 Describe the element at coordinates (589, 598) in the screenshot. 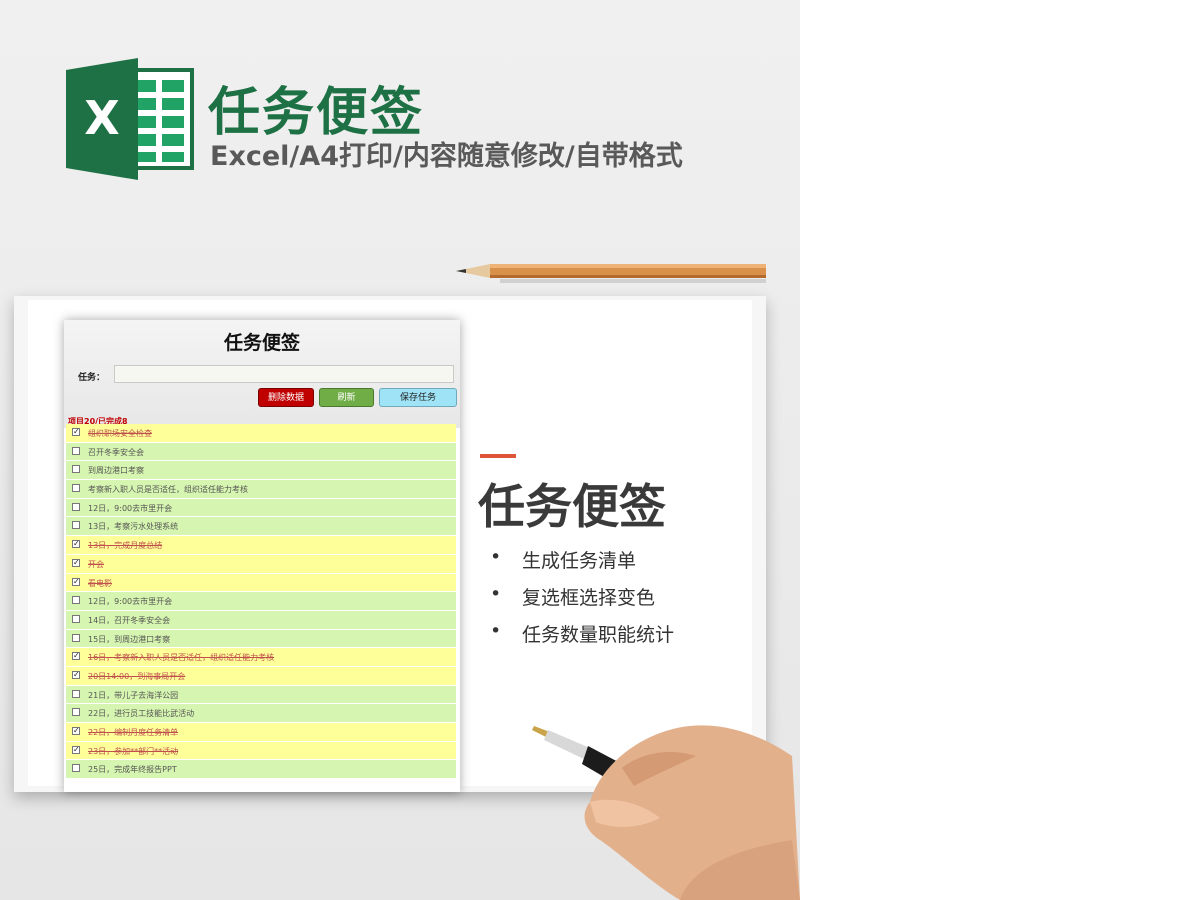

I see `feature-text: 复选框选择变色` at that location.